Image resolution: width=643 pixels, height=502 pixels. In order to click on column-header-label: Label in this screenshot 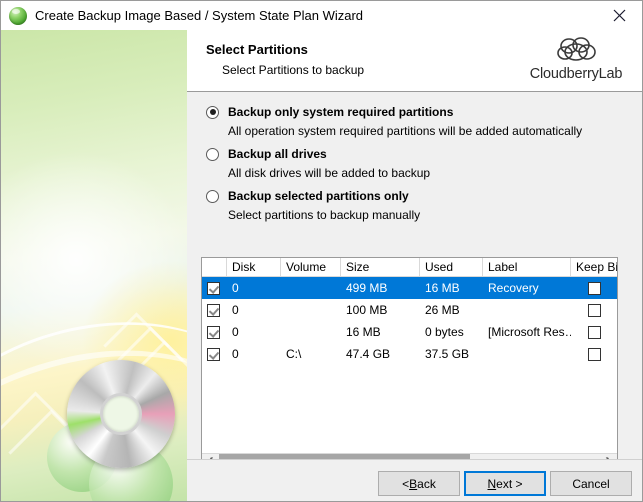, I will do `click(527, 267)`.